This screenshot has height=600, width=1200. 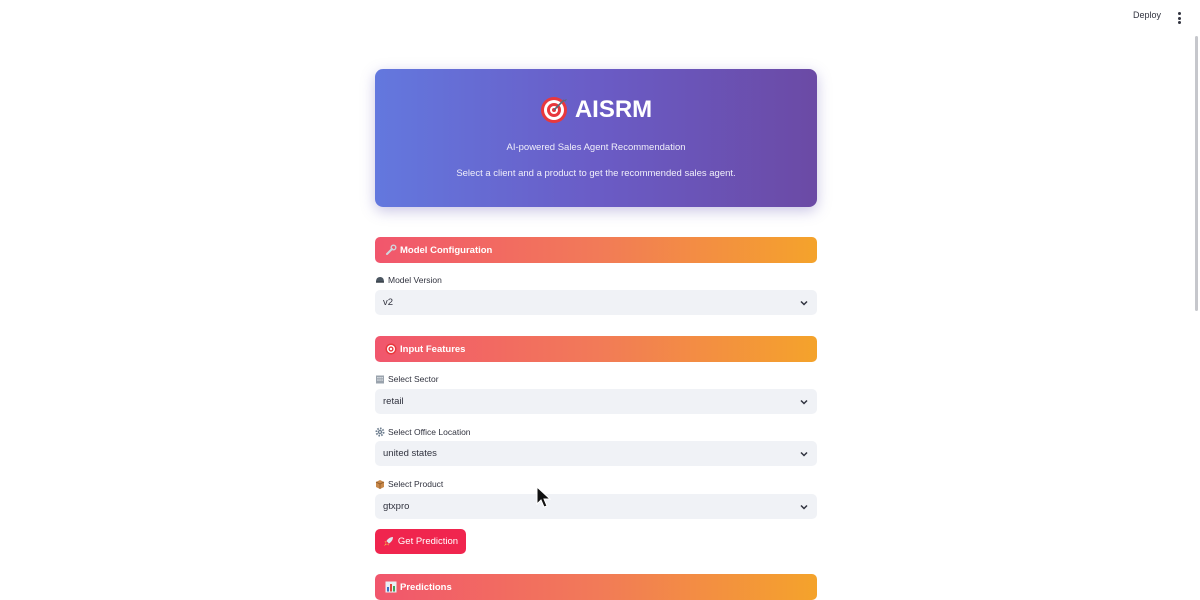 I want to click on rocket-icon, so click(x=388, y=541).